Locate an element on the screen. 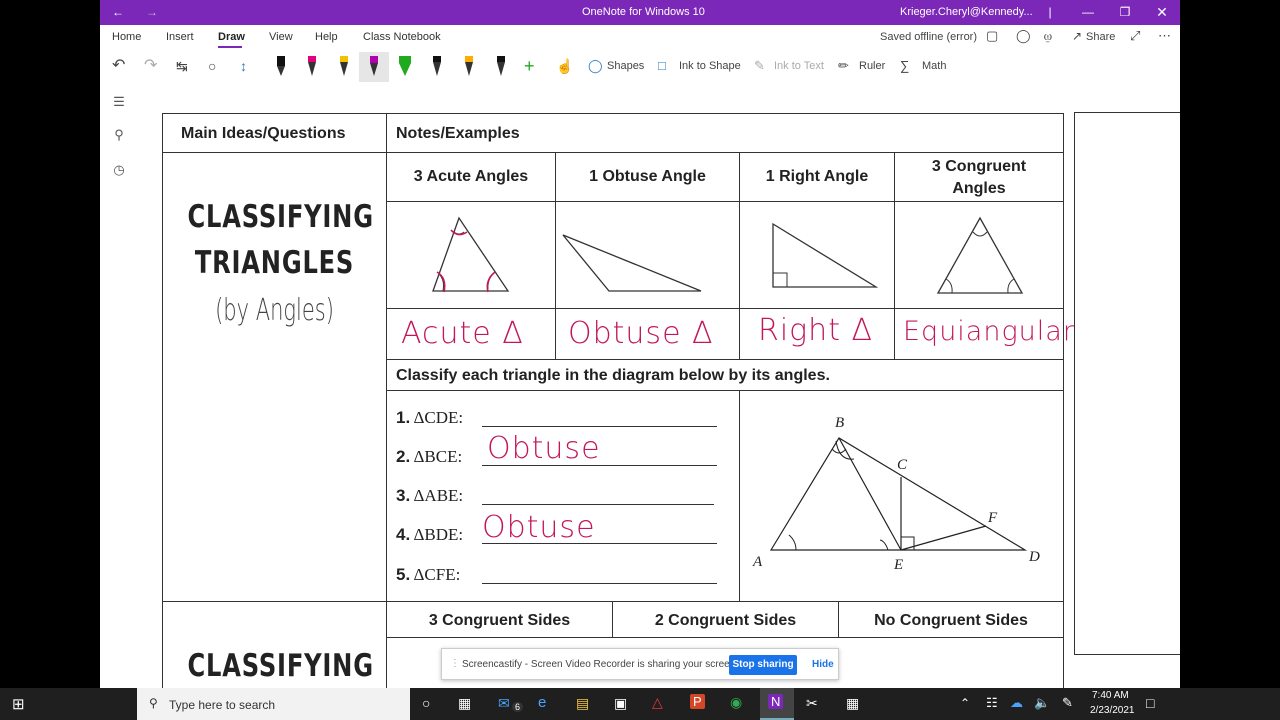 This screenshot has height=720, width=1280. minimize-icon: — is located at coordinates (1088, 12).